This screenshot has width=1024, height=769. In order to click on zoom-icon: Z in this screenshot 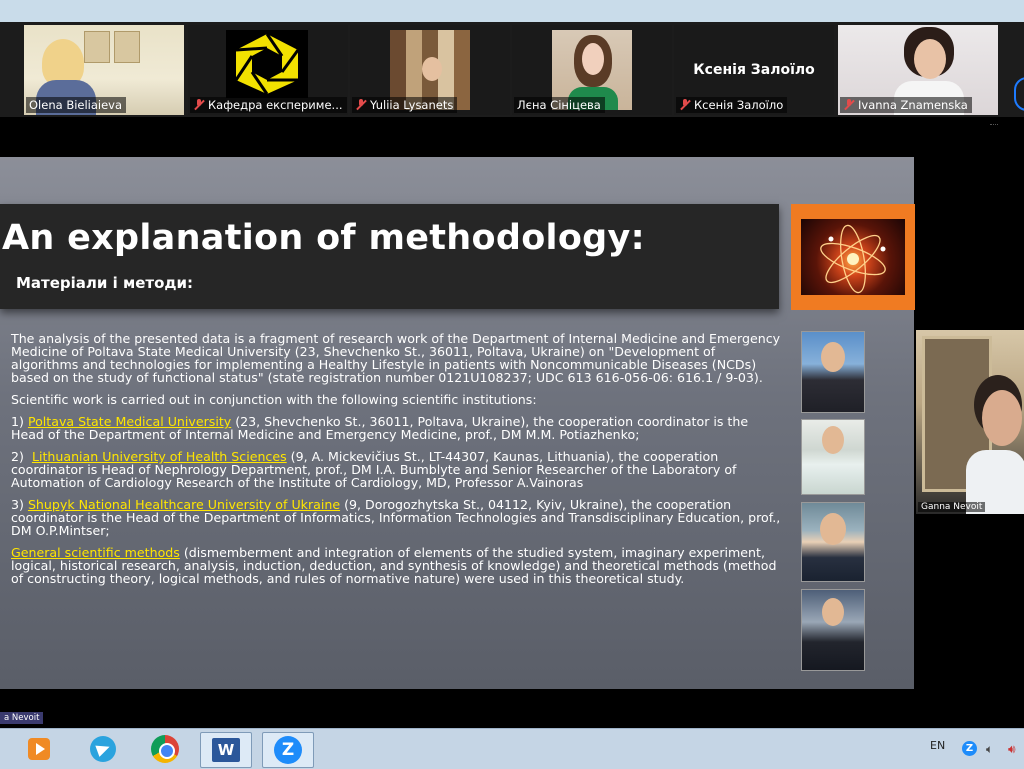, I will do `click(288, 750)`.